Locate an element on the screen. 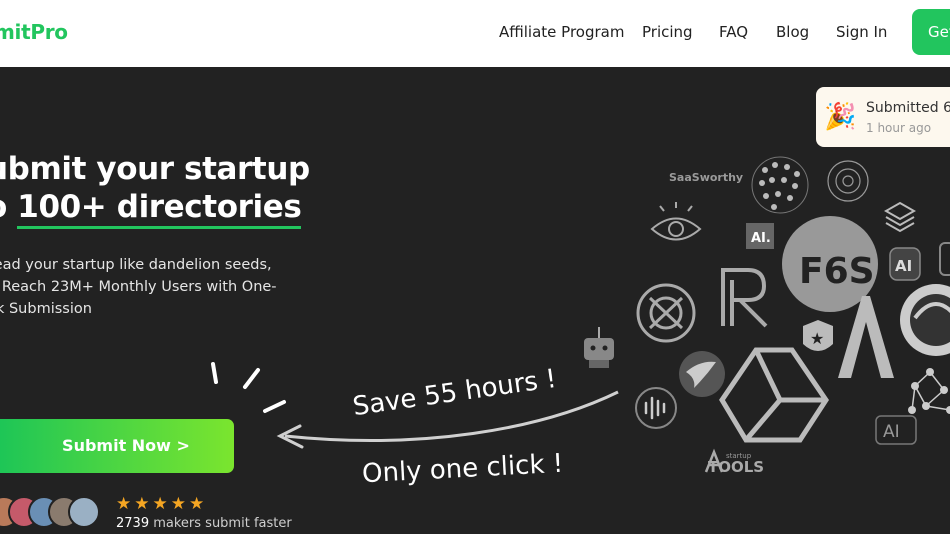 Image resolution: width=950 pixels, height=534 pixels. bird-logo-icon is located at coordinates (702, 374).